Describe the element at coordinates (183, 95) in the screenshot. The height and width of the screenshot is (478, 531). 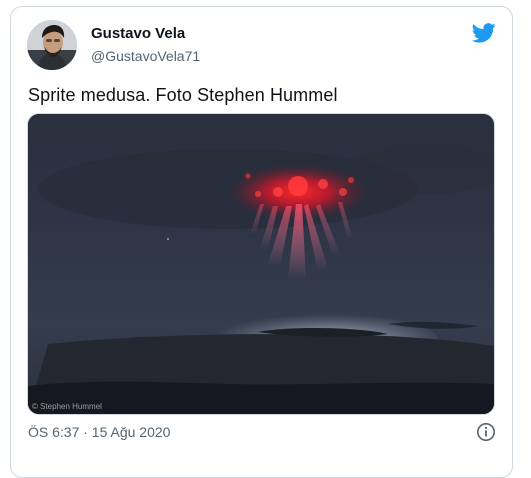
I see `tweet-text: Sprite medusa. Foto Stephen Hummel` at that location.